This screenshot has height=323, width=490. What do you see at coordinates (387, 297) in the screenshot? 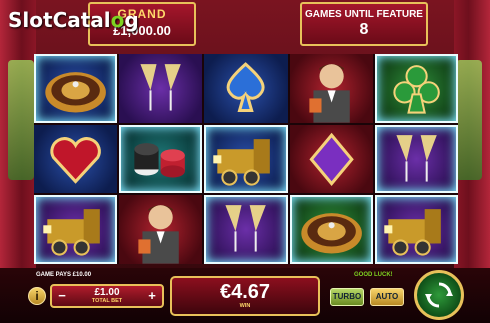
I see `autoplay-button: AUTO` at bounding box center [387, 297].